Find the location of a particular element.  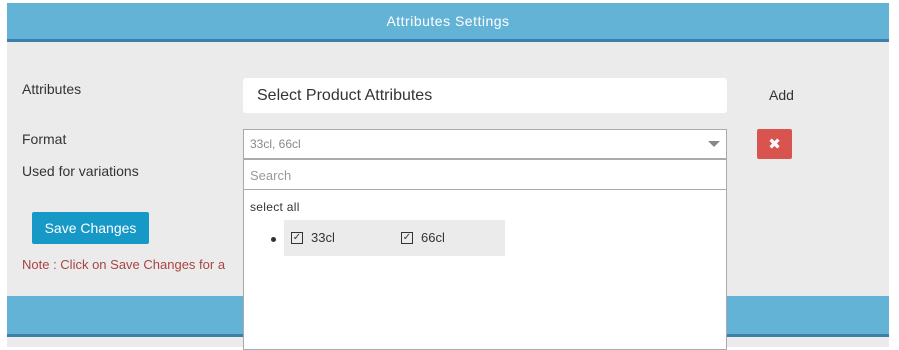

option-66cl: ✓ 66cl is located at coordinates (423, 237).